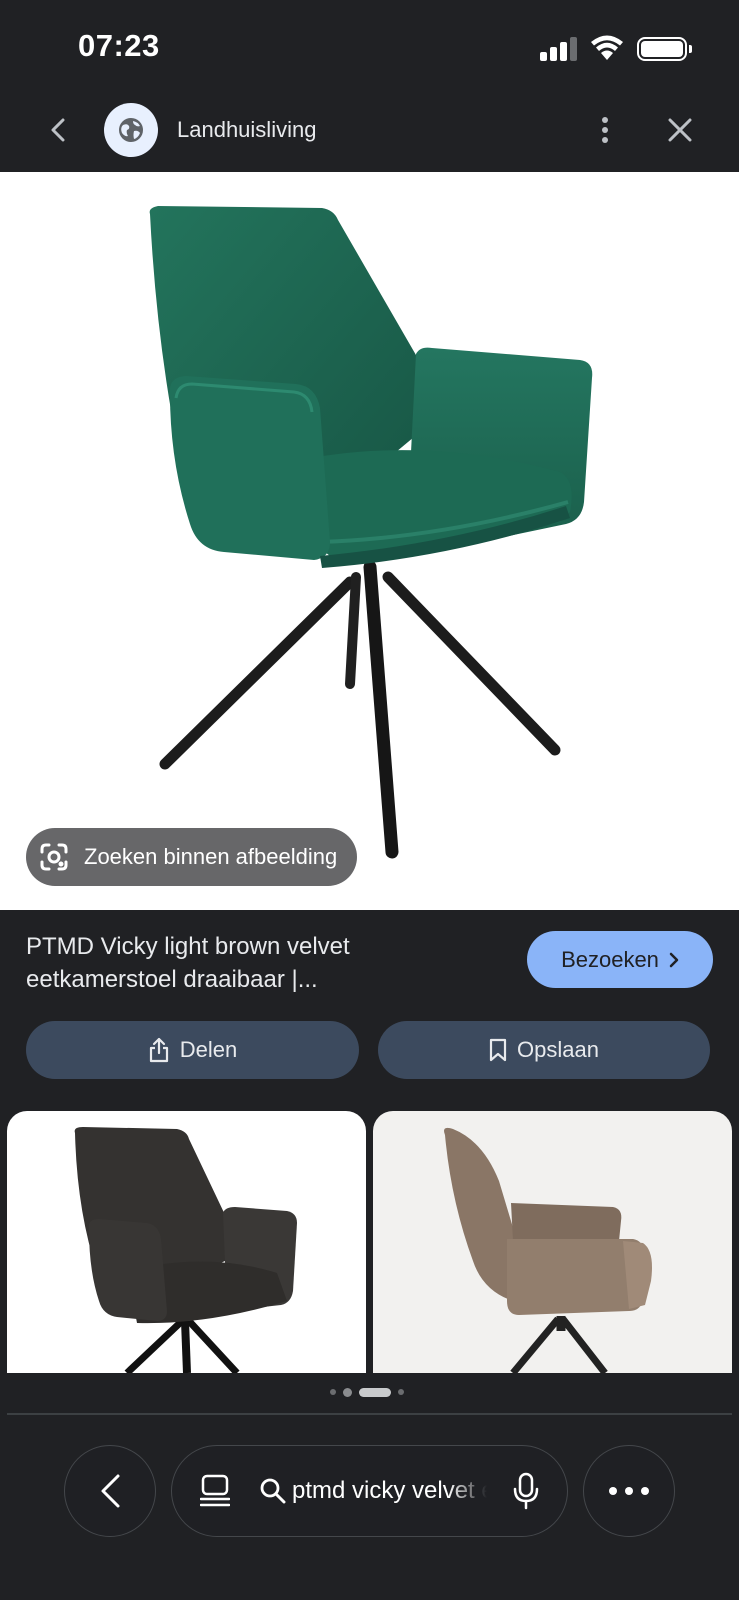  I want to click on browser-back-button, so click(110, 1491).